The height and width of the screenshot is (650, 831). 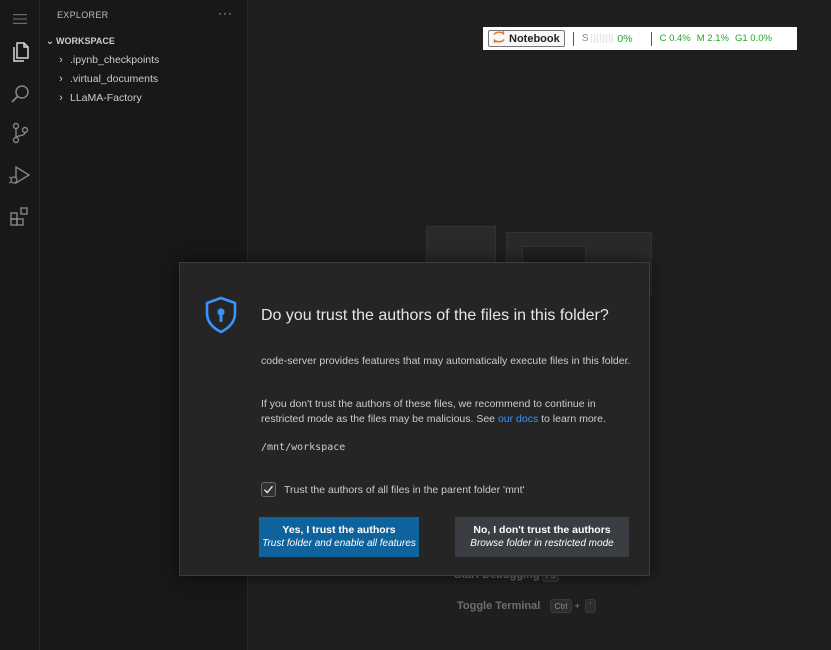 I want to click on toggle-terminal-shortcut: Toggle Terminal Ctrl + `, so click(x=526, y=606).